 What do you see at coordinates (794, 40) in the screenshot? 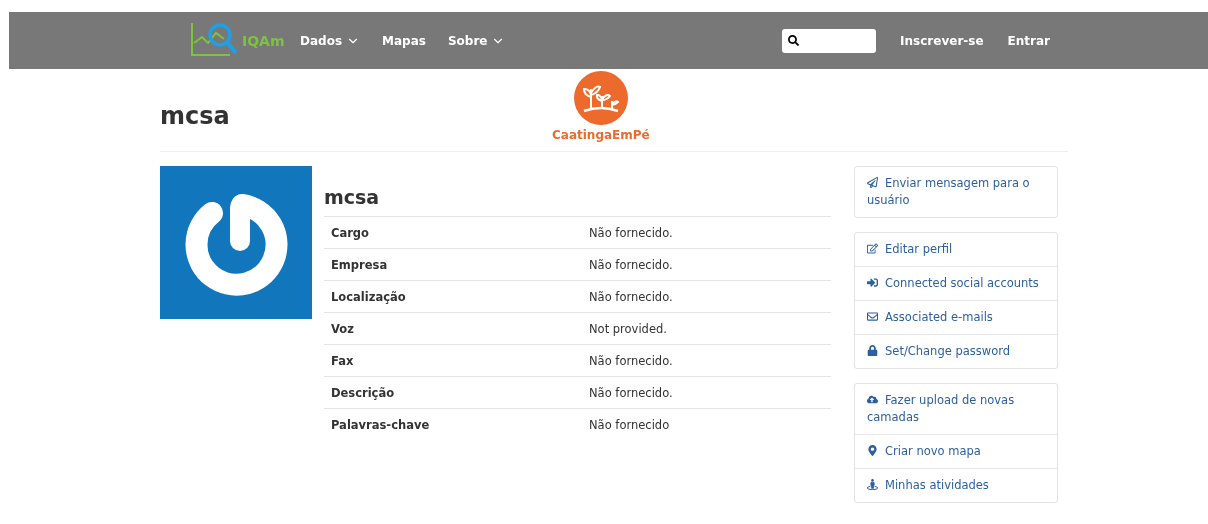
I see `search-icon` at bounding box center [794, 40].